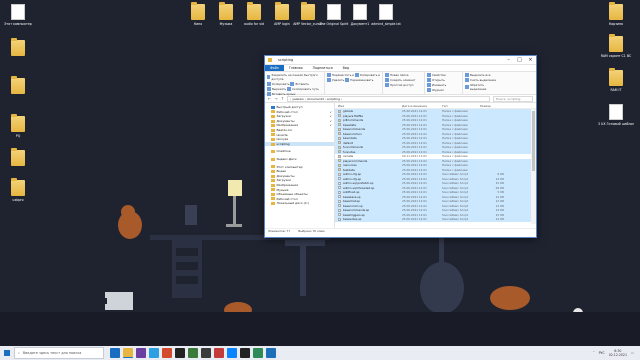 The height and width of the screenshot is (360, 640). What do you see at coordinates (400, 60) in the screenshot?
I see `window-titlebar: scripting – □ ×` at bounding box center [400, 60].